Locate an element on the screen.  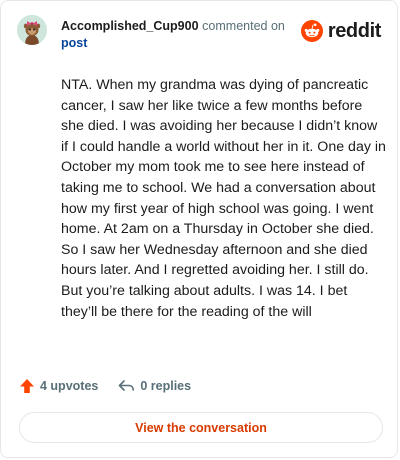
reddit-wordmark: reddit is located at coordinates (354, 31).